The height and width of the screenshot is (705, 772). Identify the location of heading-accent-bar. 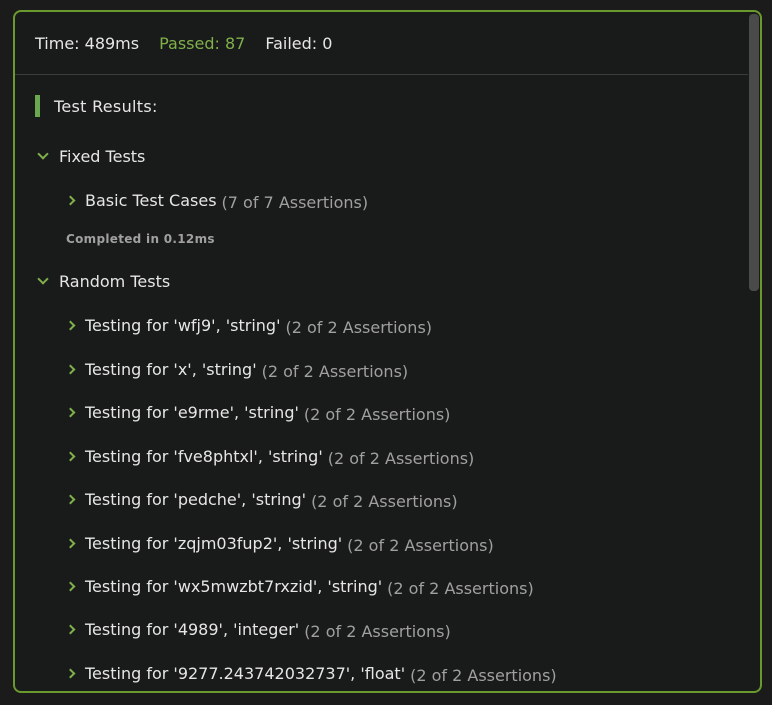
(37, 106).